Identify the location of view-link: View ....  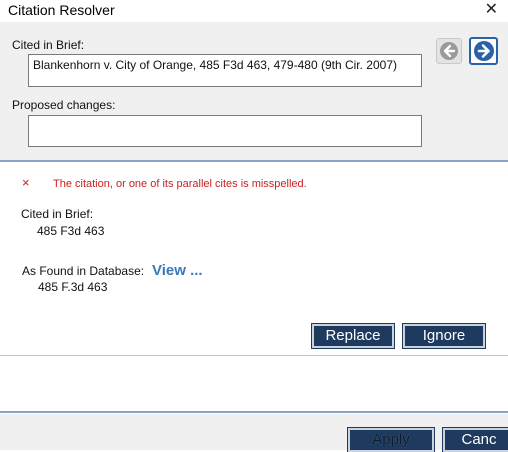
(177, 270).